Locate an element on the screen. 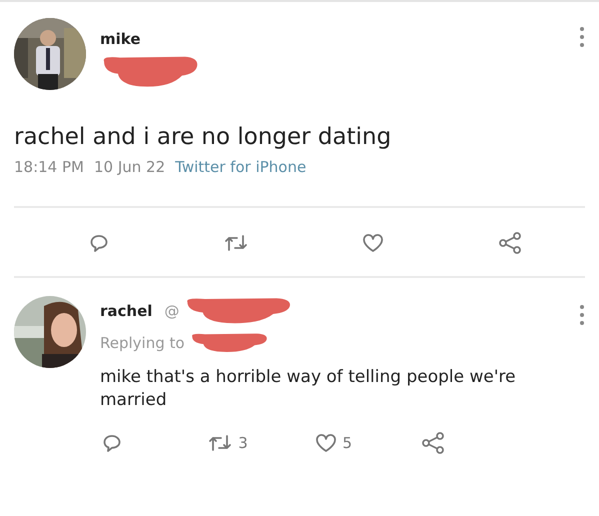 The height and width of the screenshot is (516, 599). tweet-source: Twitter for iPhone is located at coordinates (240, 167).